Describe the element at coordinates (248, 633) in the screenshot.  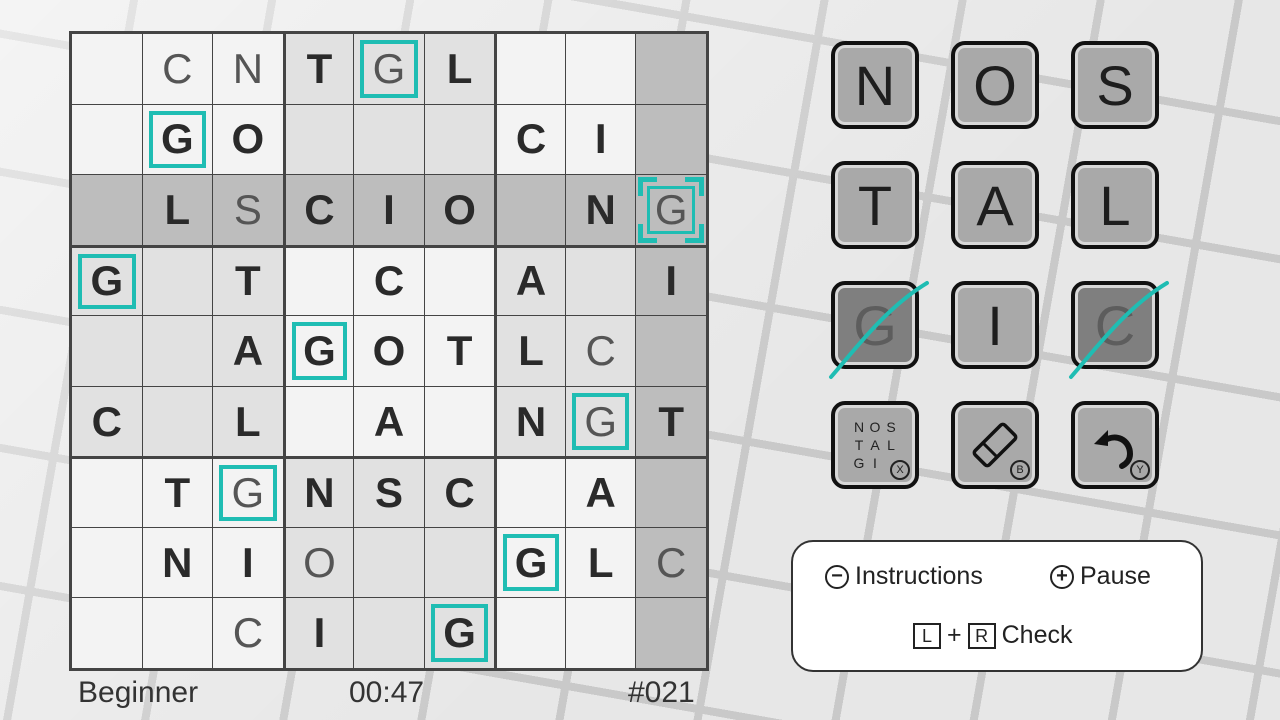
I see `grid-cell-r9c3: C` at that location.